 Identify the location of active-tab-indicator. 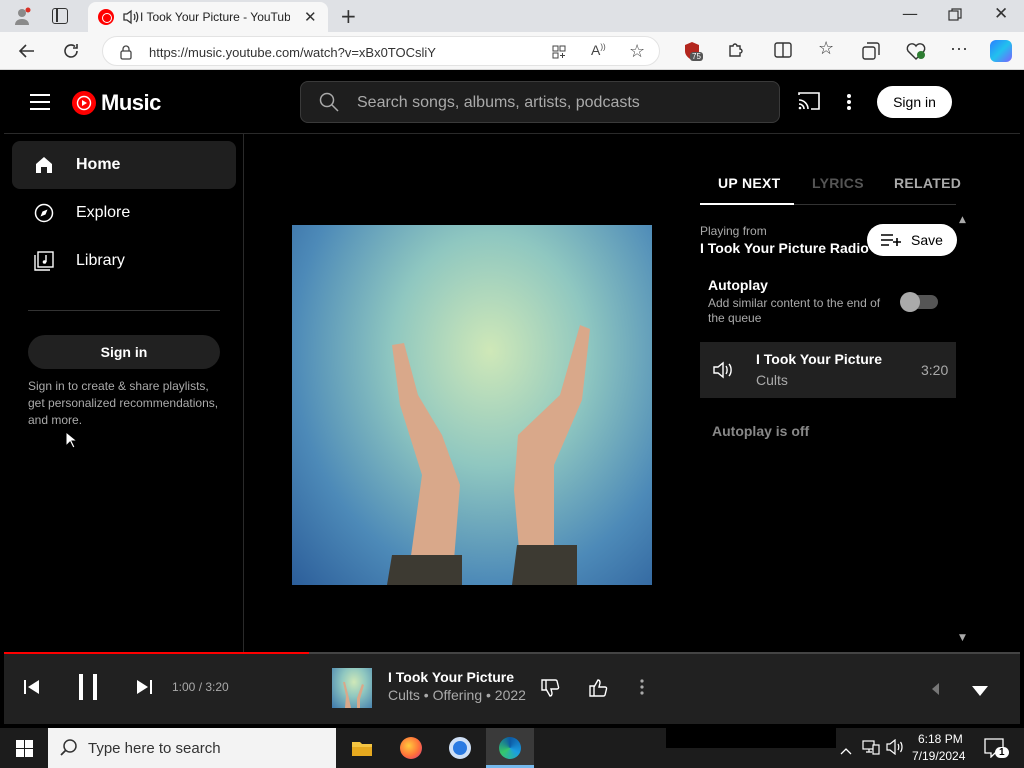
(747, 204).